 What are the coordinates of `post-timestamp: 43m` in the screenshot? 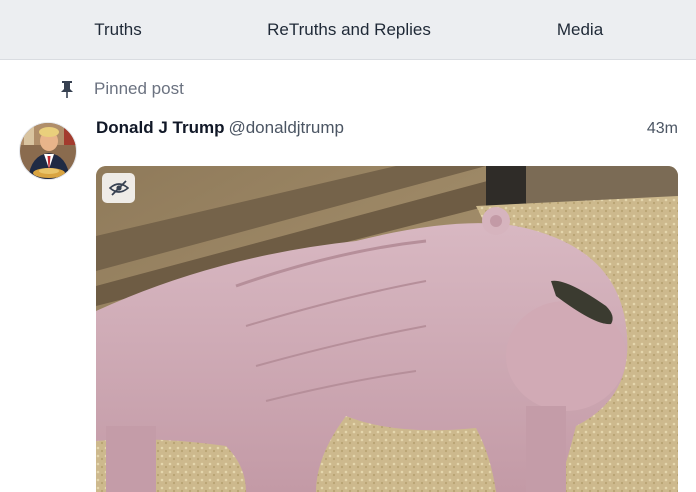 It's located at (662, 129).